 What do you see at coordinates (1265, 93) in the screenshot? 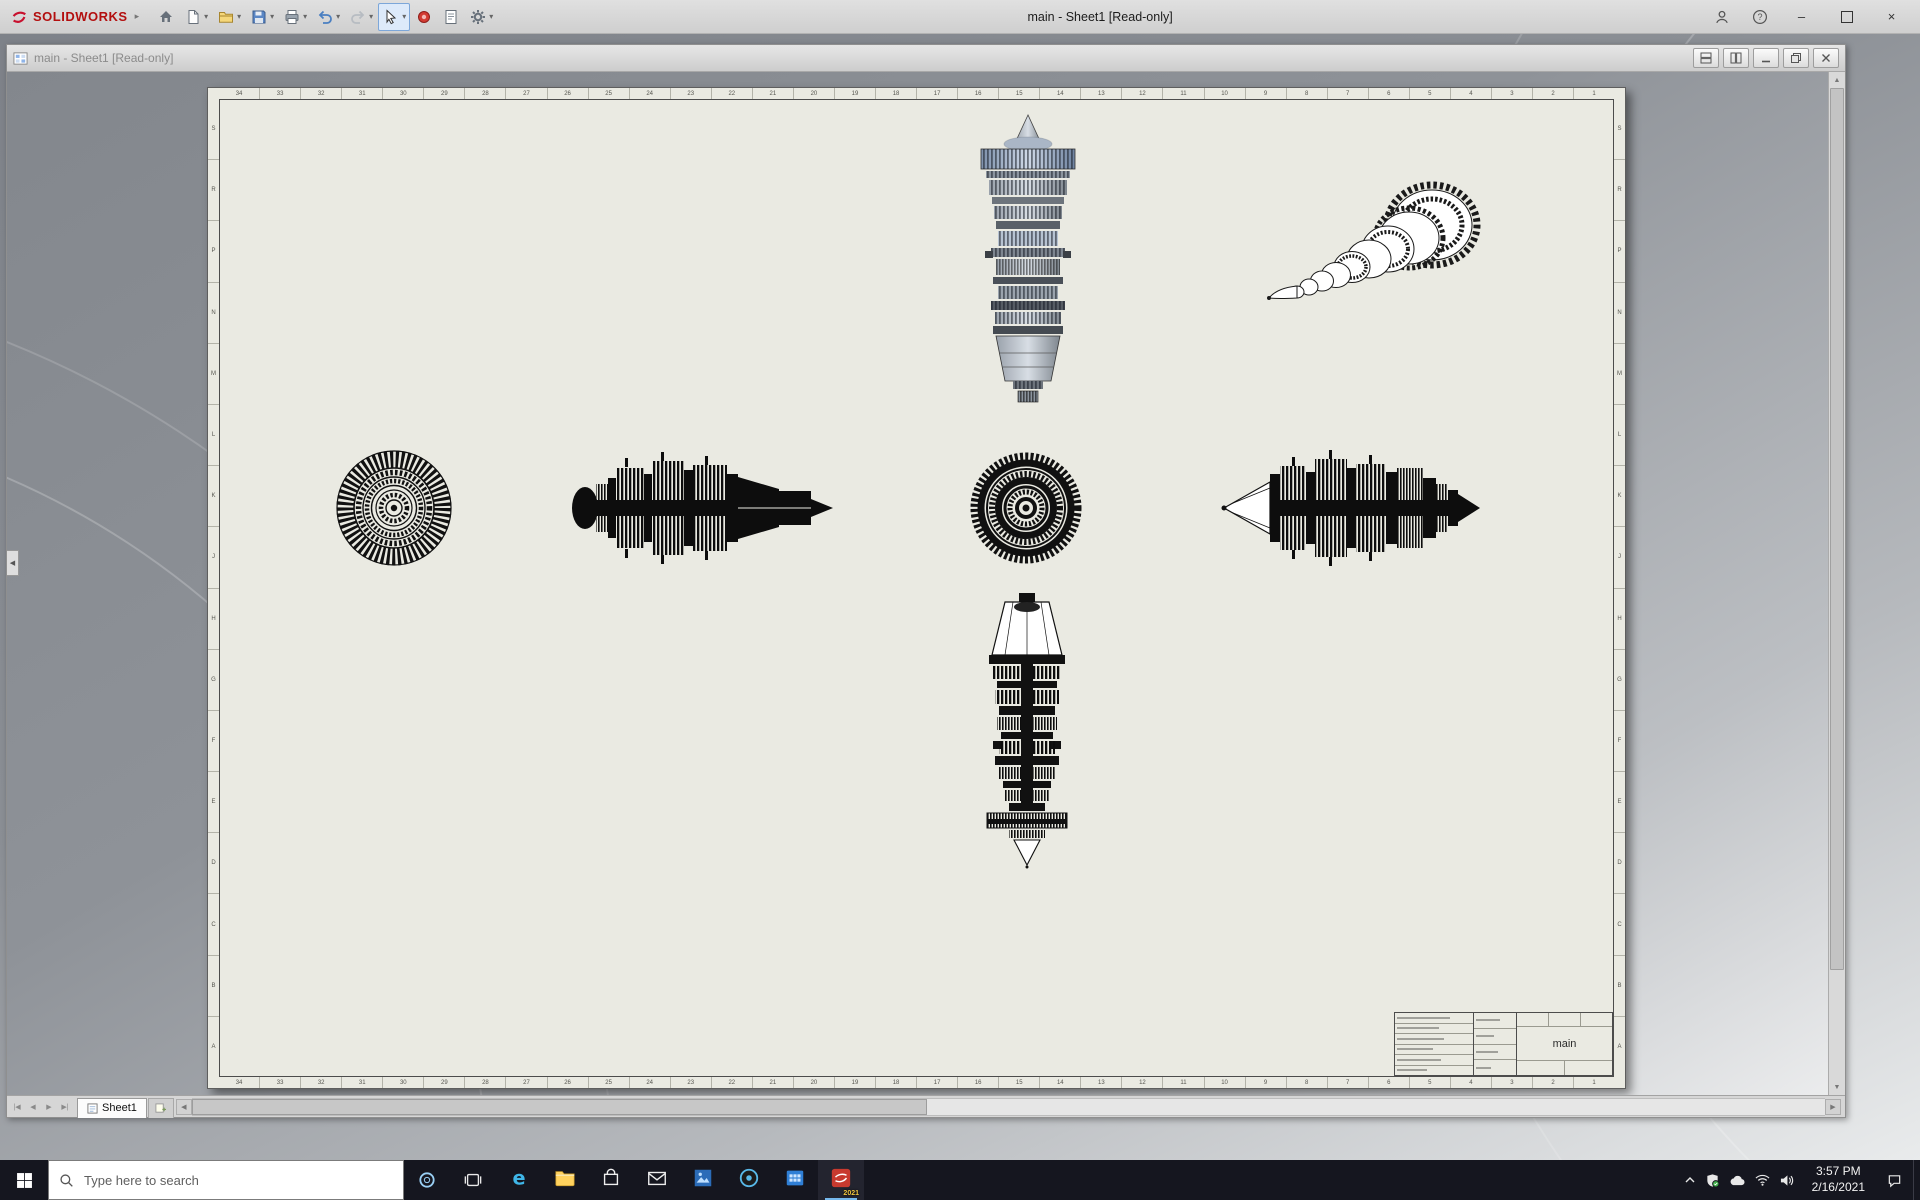
I see `zone-label: 9` at bounding box center [1265, 93].